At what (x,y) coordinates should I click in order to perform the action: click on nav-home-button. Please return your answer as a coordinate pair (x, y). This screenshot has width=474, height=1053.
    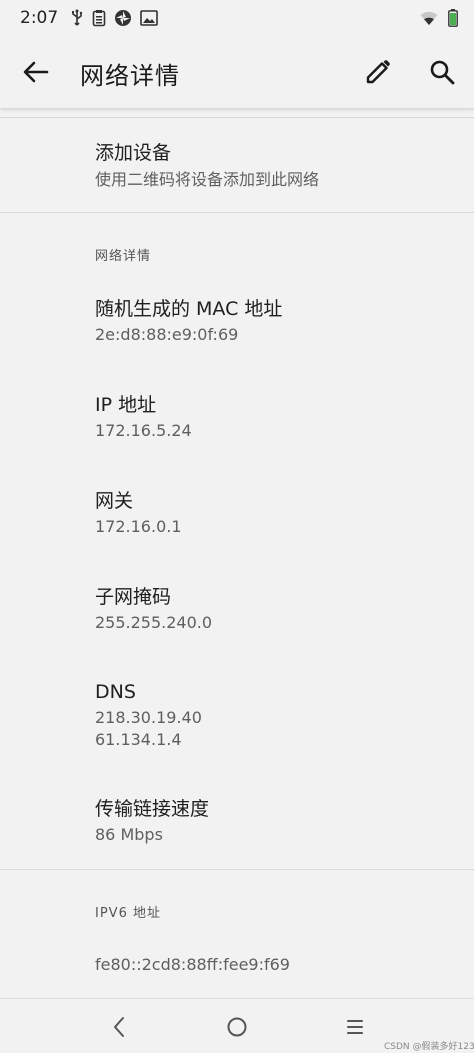
    Looking at the image, I should click on (237, 1027).